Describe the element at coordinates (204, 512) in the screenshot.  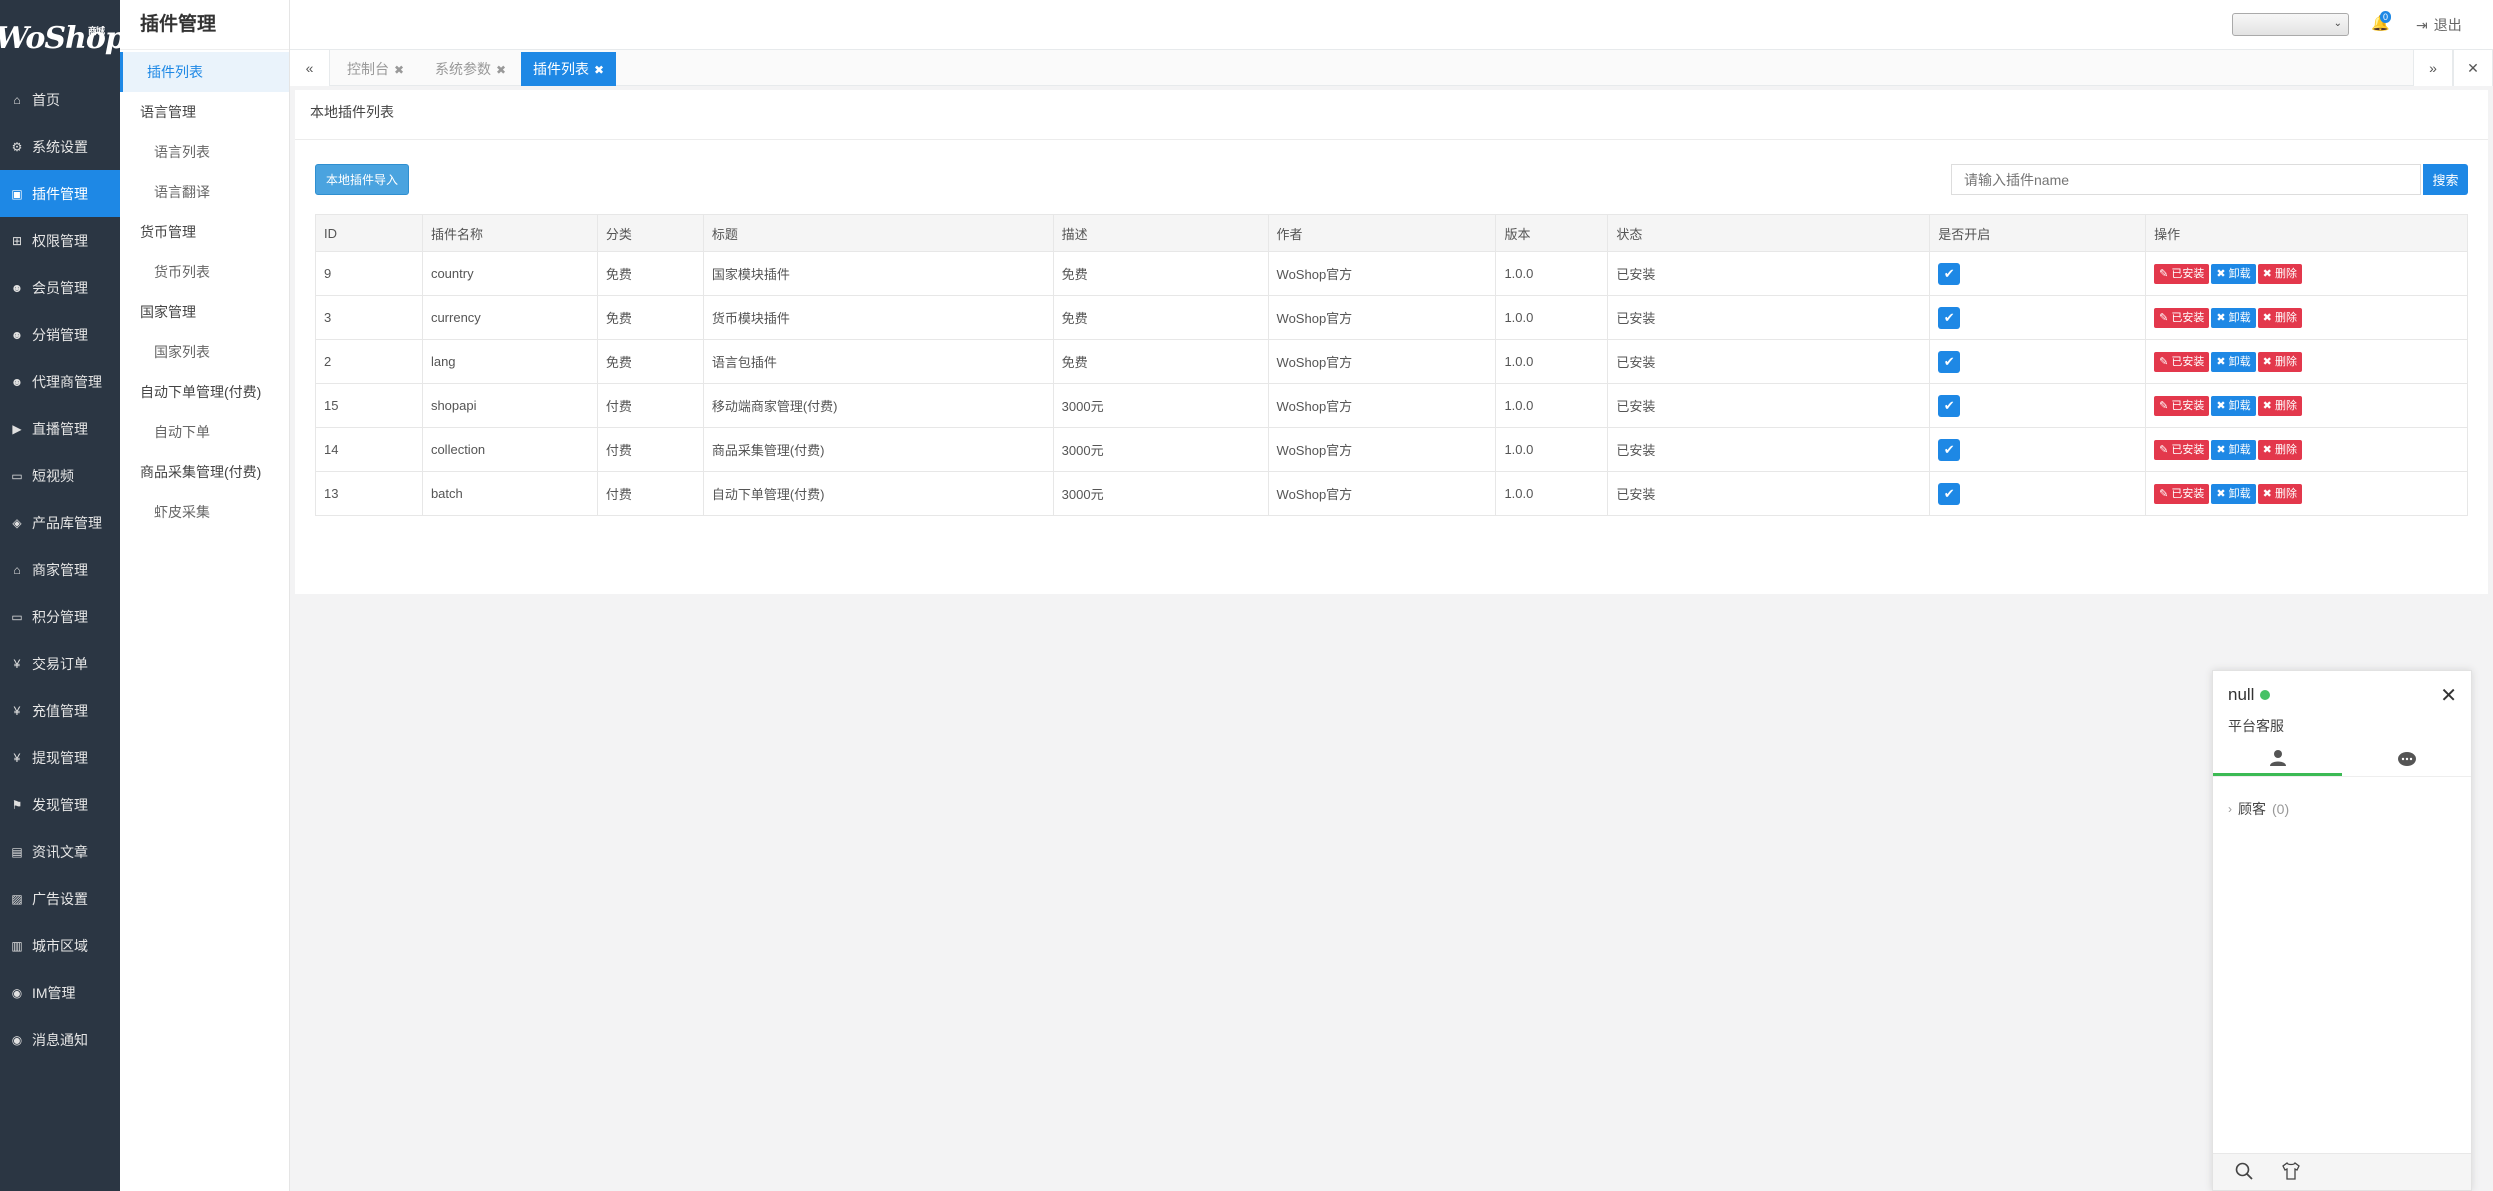
I see `subnav-item-11: 虾皮采集` at that location.